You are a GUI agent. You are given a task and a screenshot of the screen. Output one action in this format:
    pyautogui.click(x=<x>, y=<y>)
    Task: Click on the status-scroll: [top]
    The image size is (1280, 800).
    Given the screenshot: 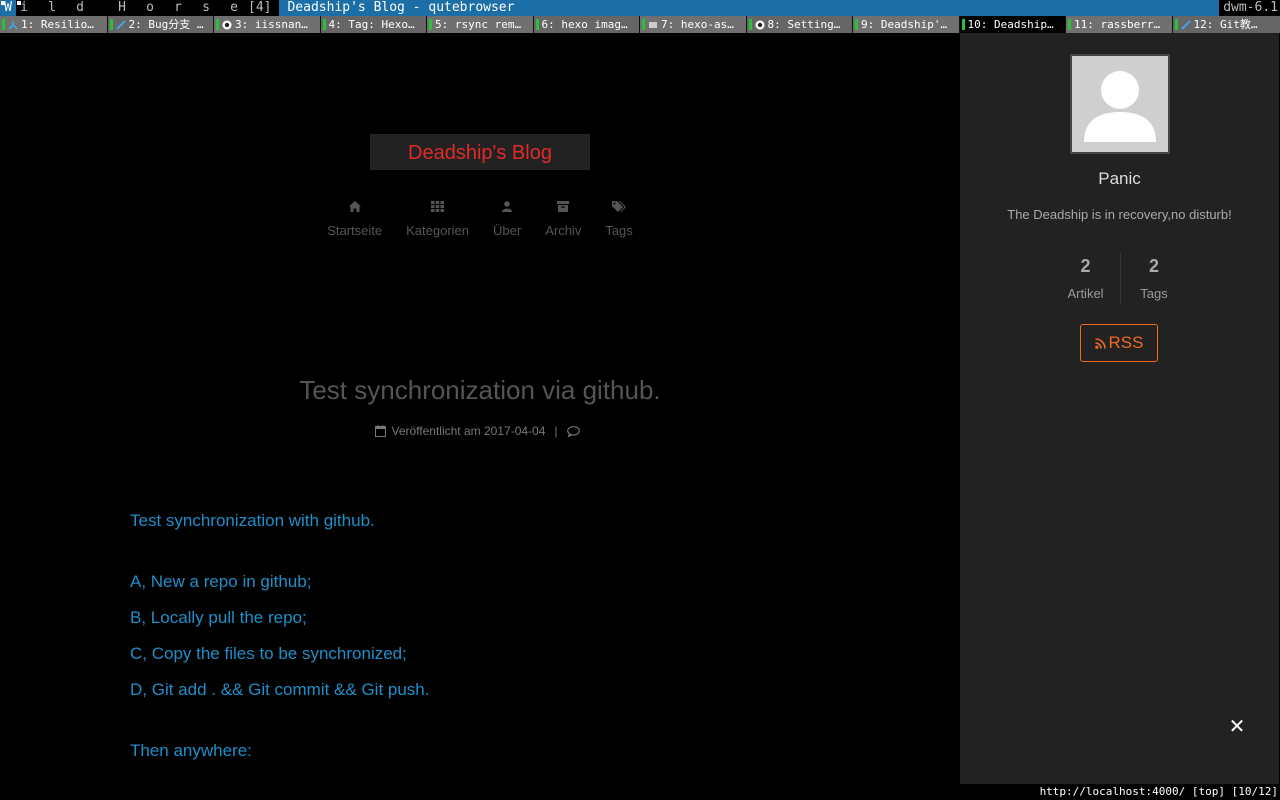 What is the action you would take?
    pyautogui.click(x=1208, y=791)
    